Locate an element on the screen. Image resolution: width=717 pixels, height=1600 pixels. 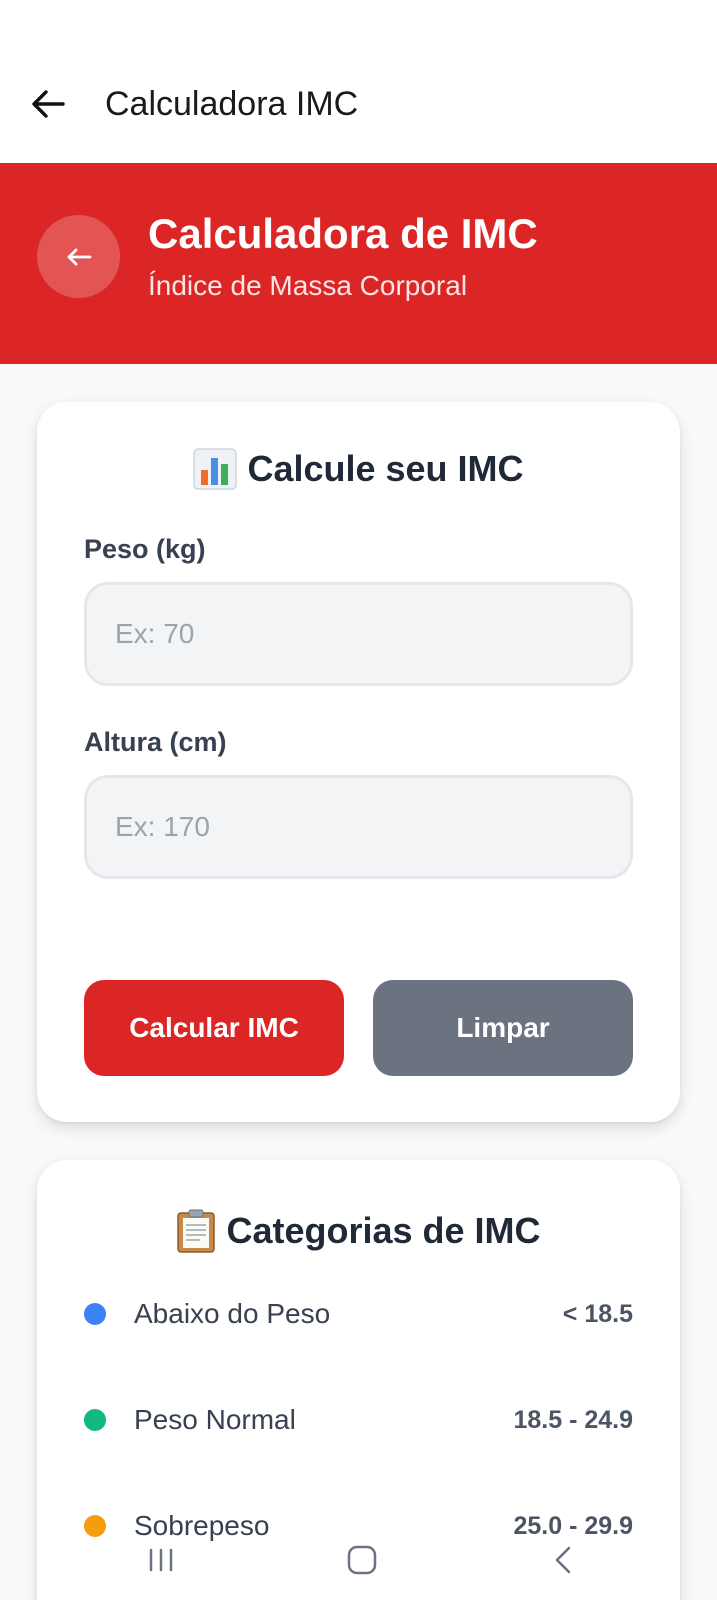
category-name: Peso Normal is located at coordinates (215, 1419).